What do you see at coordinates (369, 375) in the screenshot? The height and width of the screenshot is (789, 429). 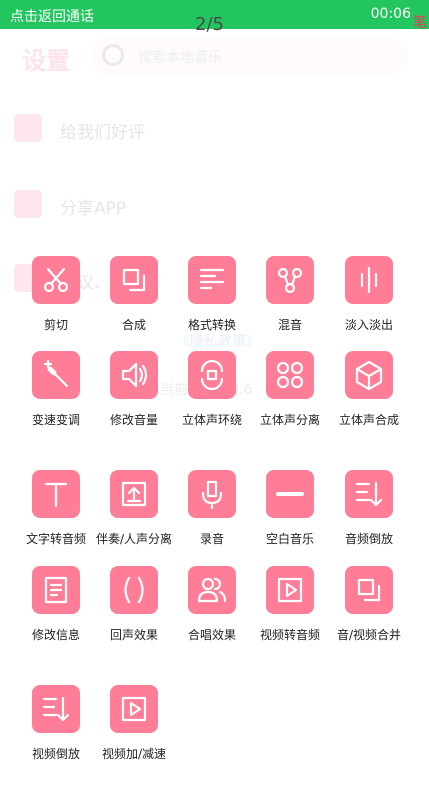 I see `cube-icon` at bounding box center [369, 375].